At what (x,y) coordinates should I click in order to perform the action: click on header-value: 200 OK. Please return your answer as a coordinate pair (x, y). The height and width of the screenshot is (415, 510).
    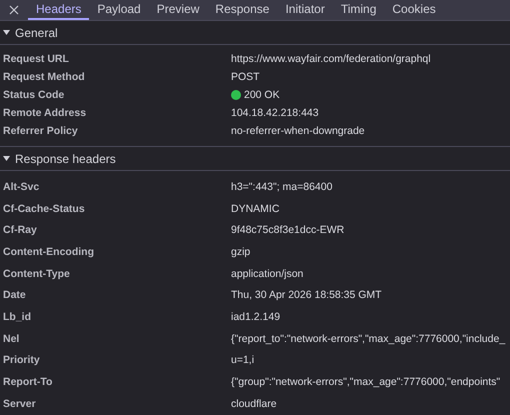
    Looking at the image, I should click on (262, 95).